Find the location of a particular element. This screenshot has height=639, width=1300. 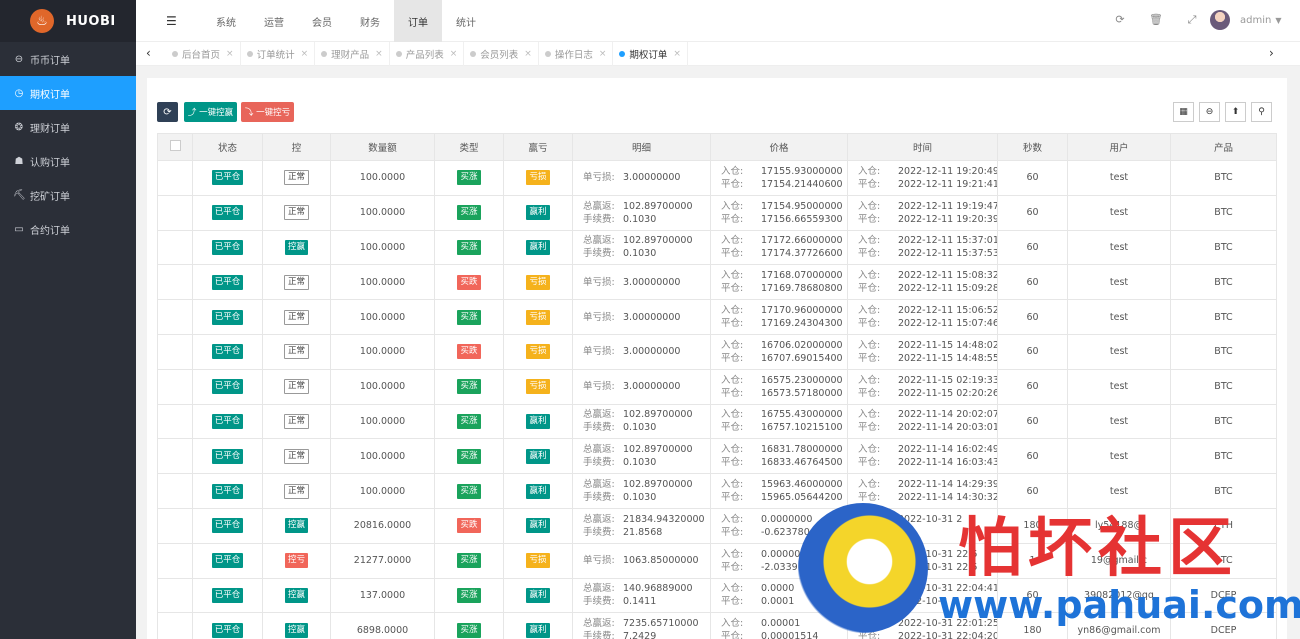

price-value: 17169.78680800 is located at coordinates (802, 289).